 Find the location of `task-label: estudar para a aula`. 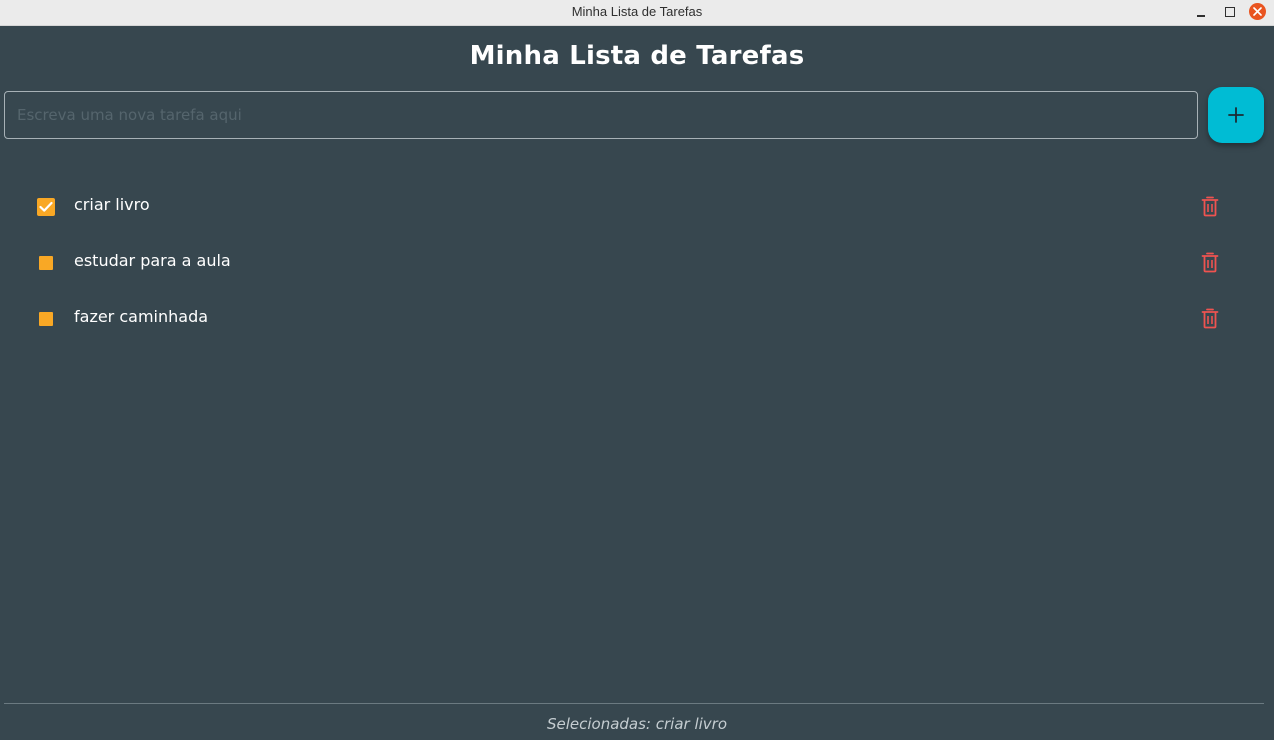

task-label: estudar para a aula is located at coordinates (152, 260).